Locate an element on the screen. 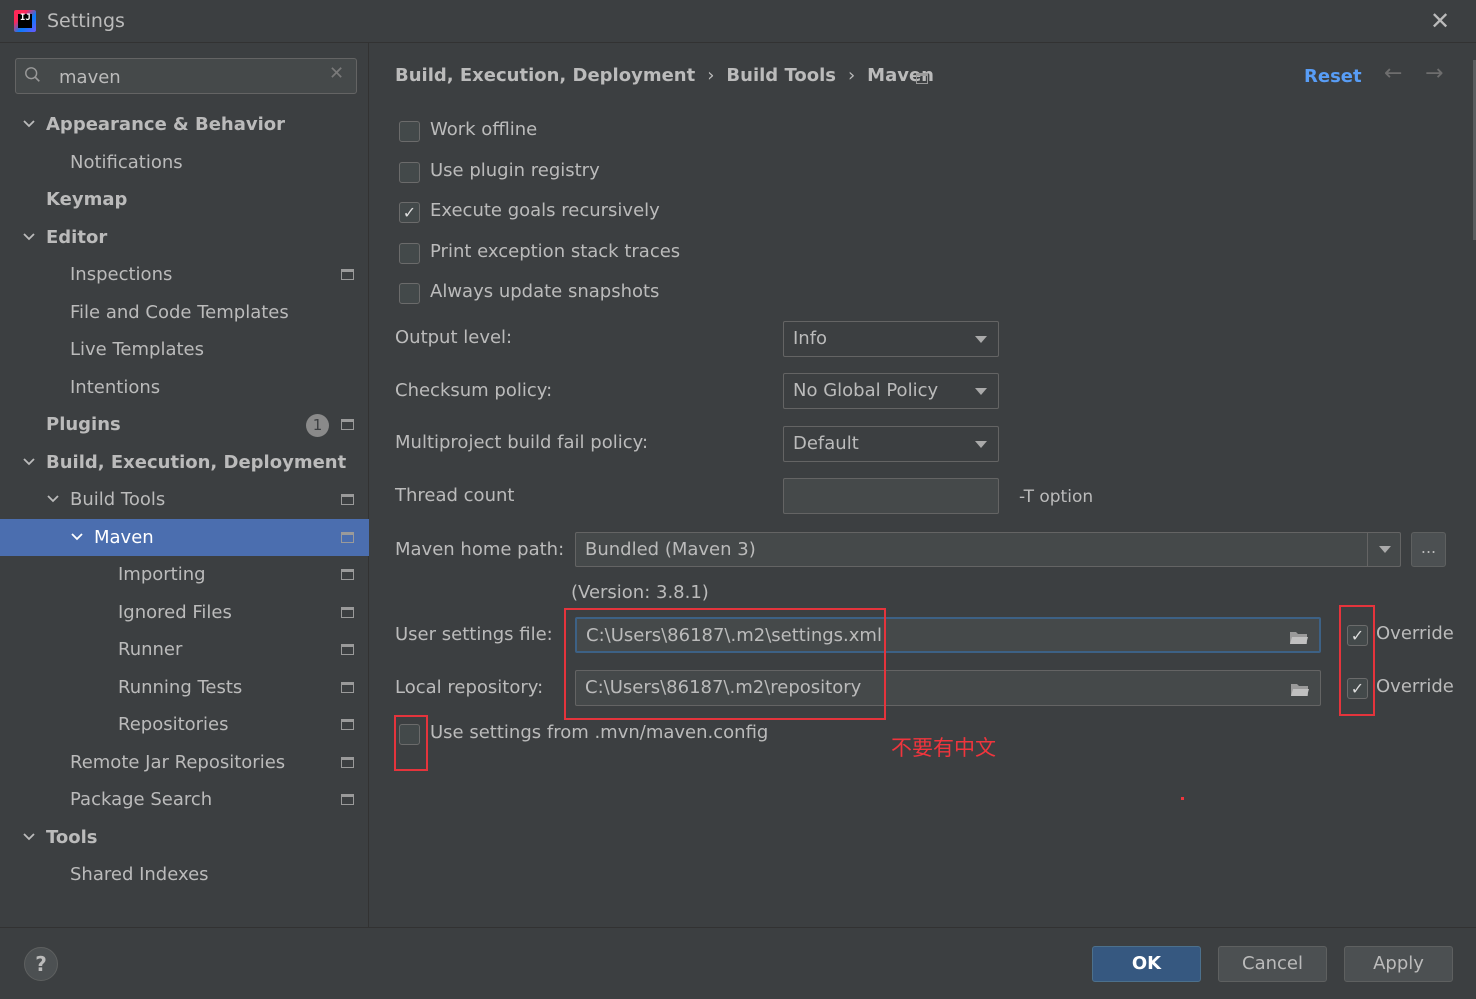 Image resolution: width=1476 pixels, height=999 pixels. breadcrumb-item: Build, Execution, Deployment is located at coordinates (545, 75).